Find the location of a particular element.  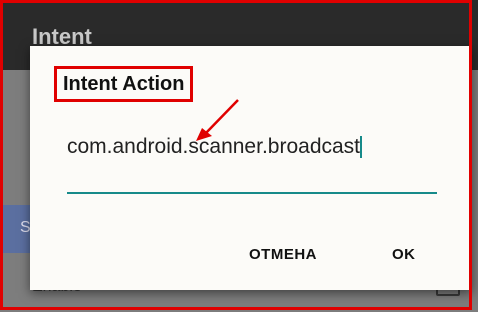

text-cursor is located at coordinates (361, 147).